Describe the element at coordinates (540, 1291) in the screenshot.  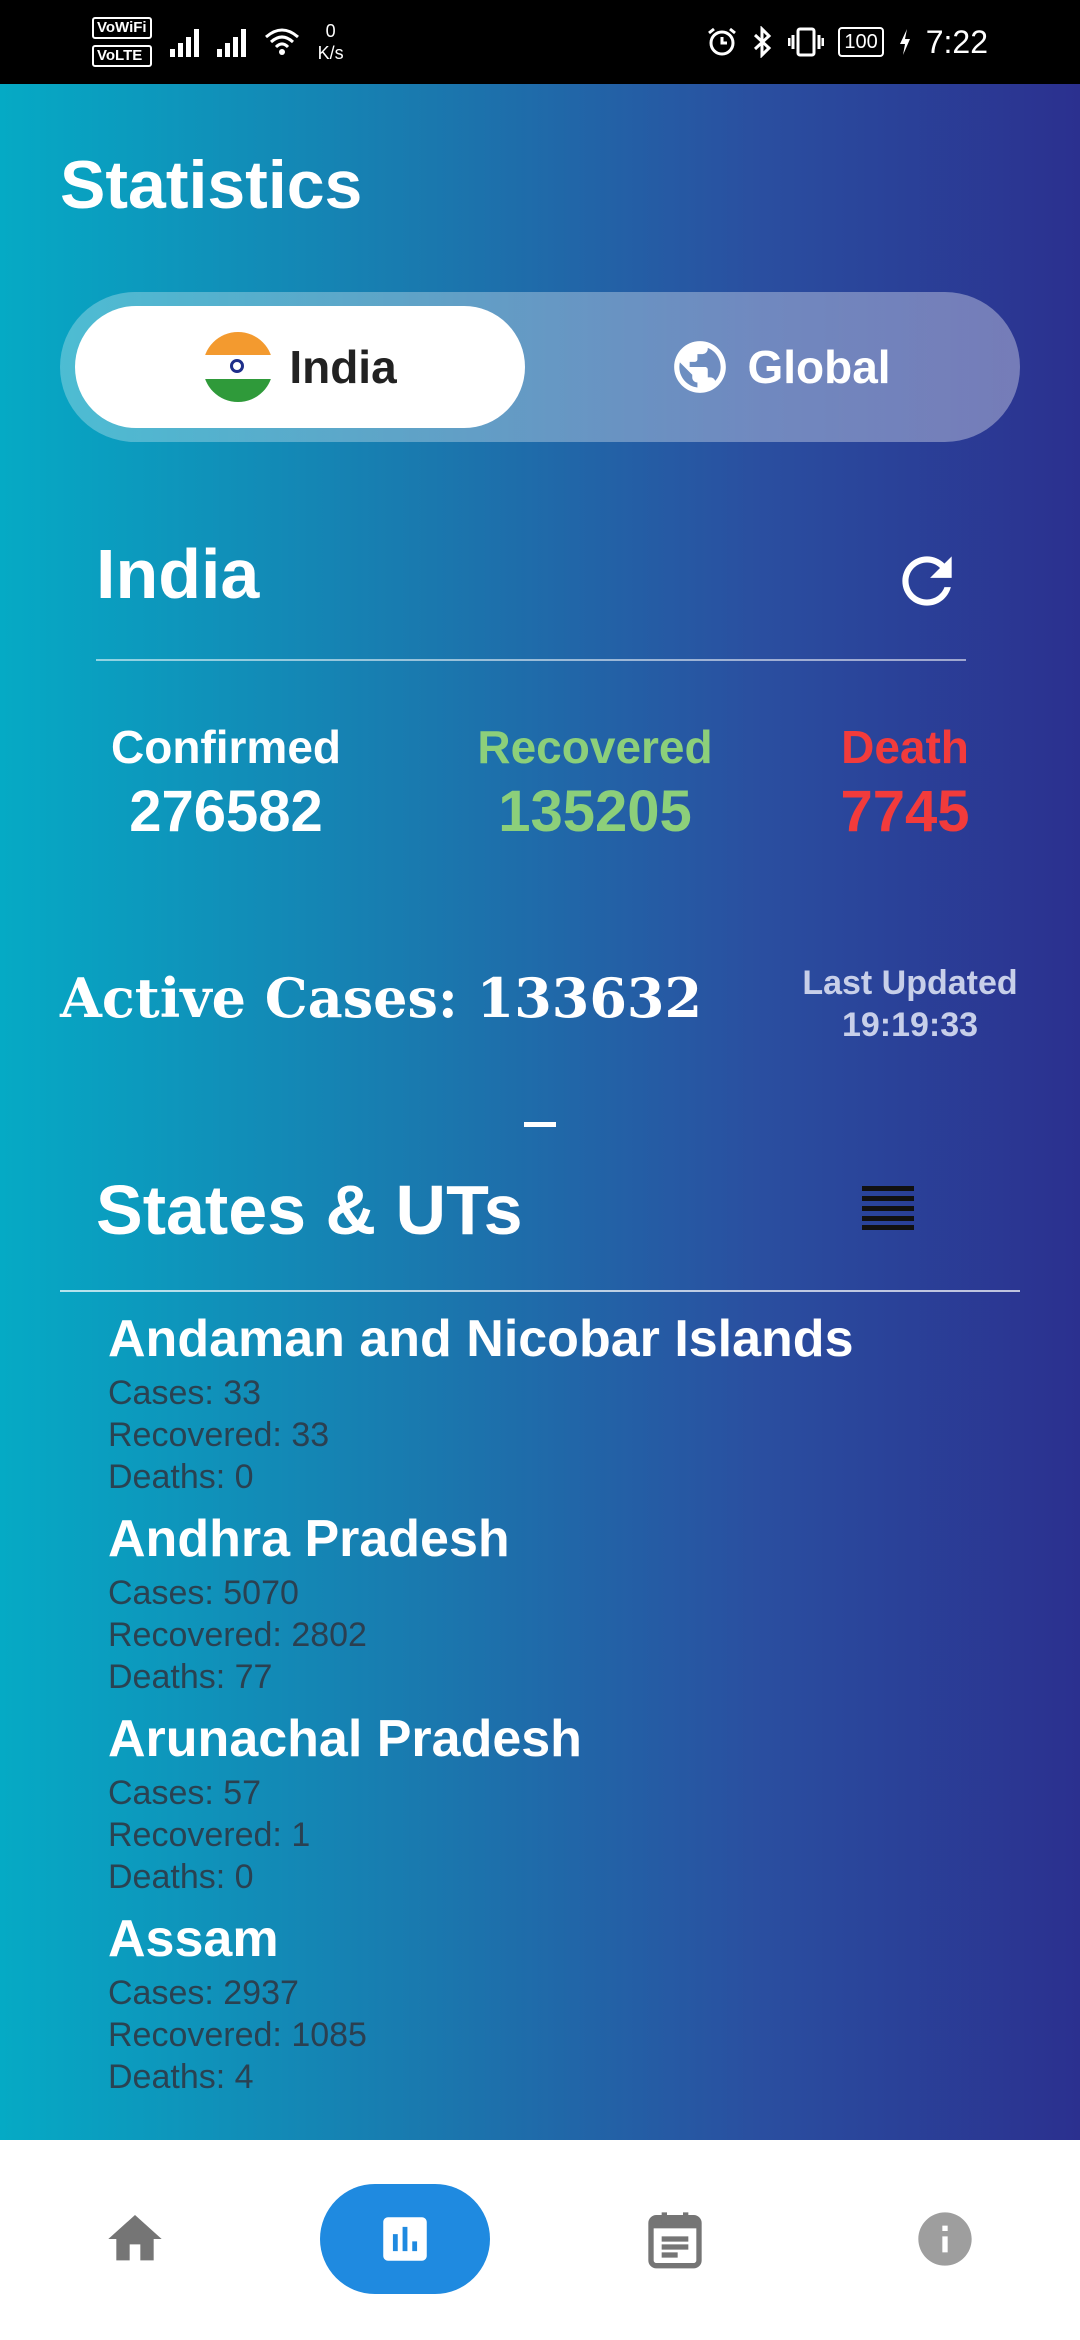
I see `states-divider` at that location.